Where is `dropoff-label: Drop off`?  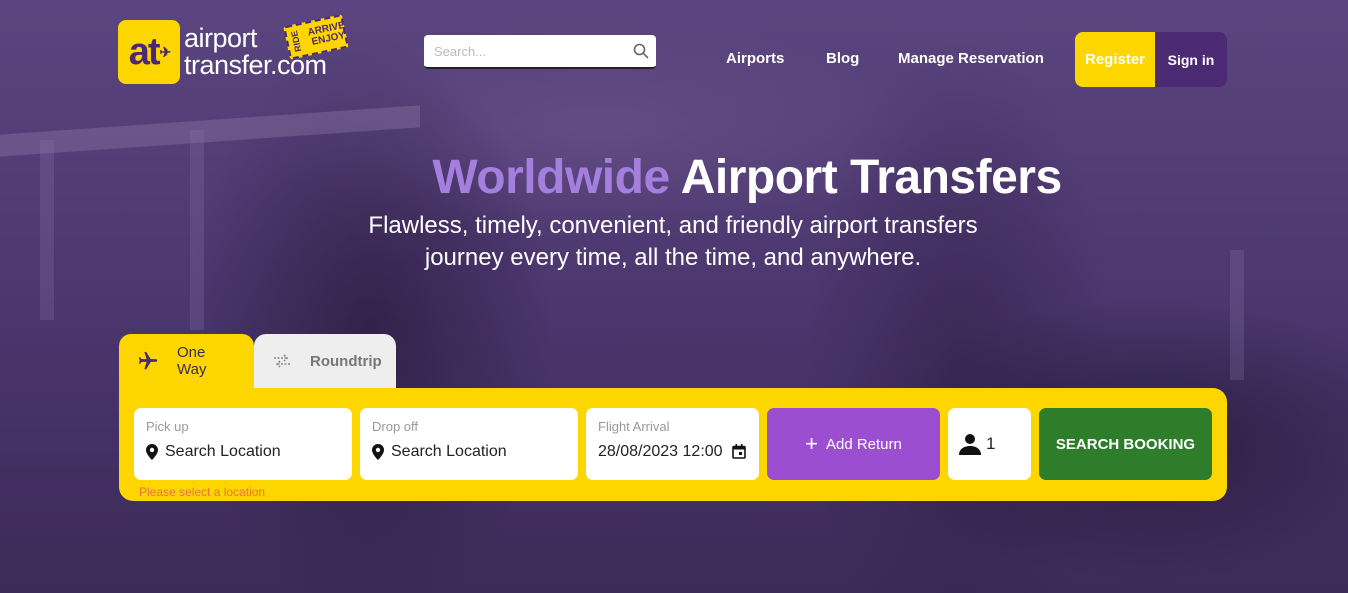
dropoff-label: Drop off is located at coordinates (395, 426).